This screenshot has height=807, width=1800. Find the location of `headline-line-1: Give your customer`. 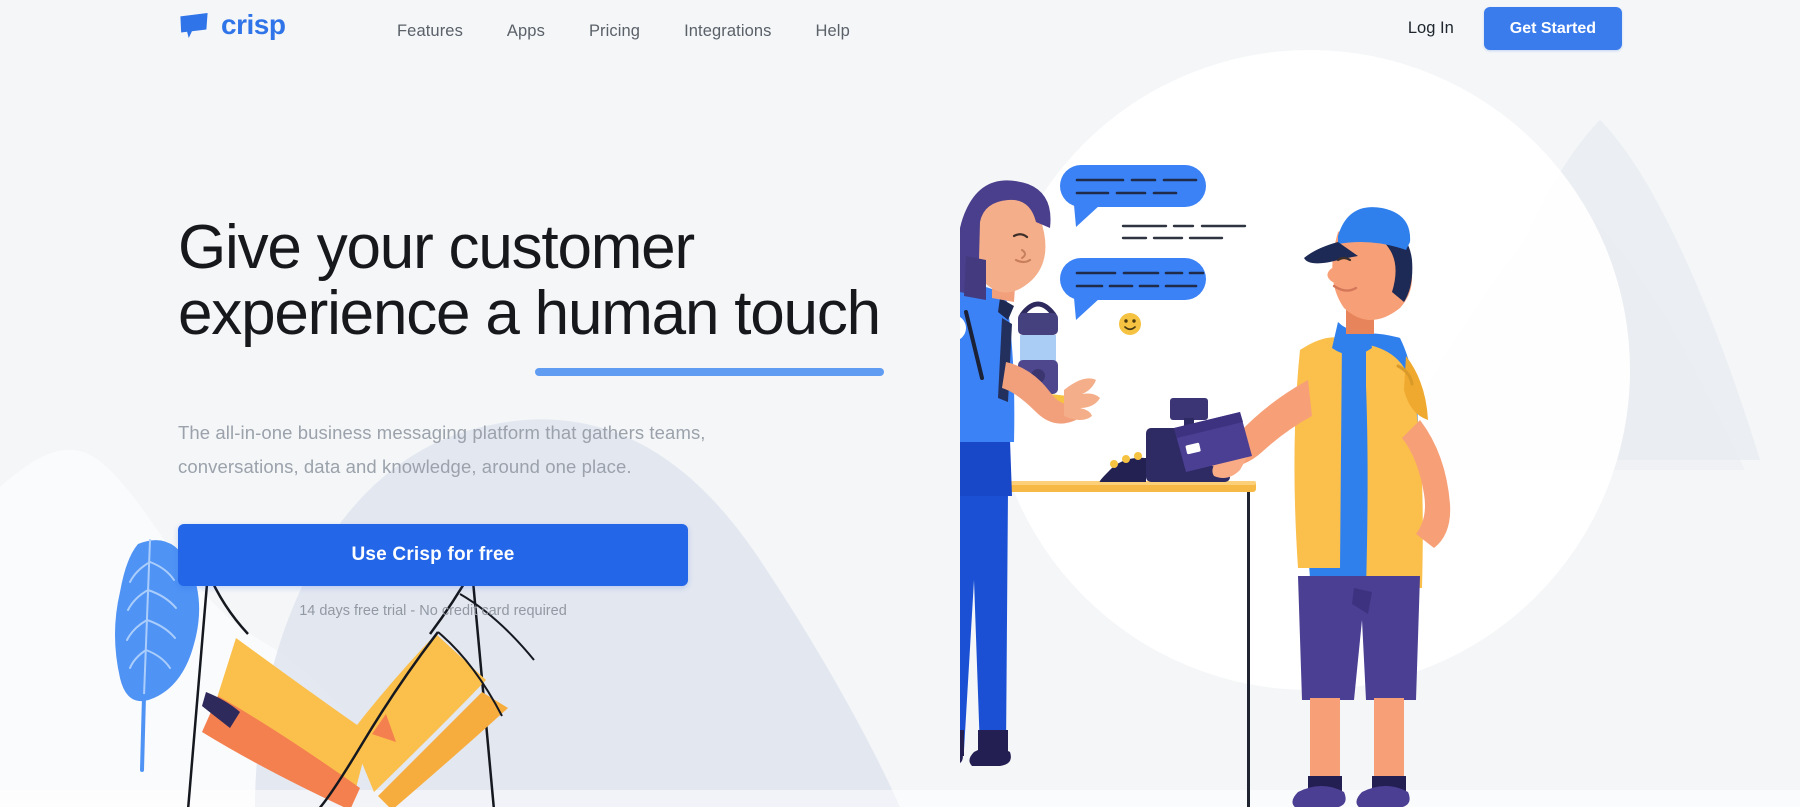

headline-line-1: Give your customer is located at coordinates (436, 247).